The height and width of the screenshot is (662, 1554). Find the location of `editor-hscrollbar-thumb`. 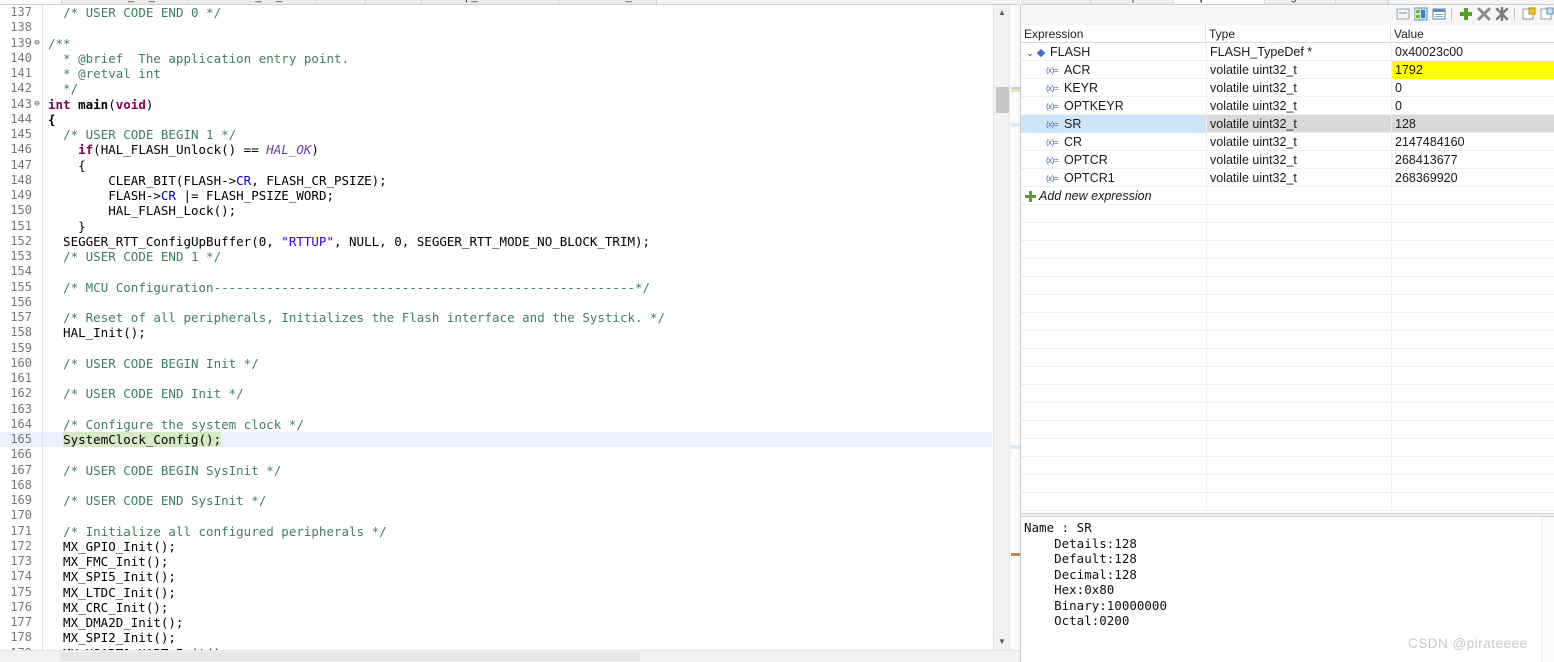

editor-hscrollbar-thumb is located at coordinates (350, 656).